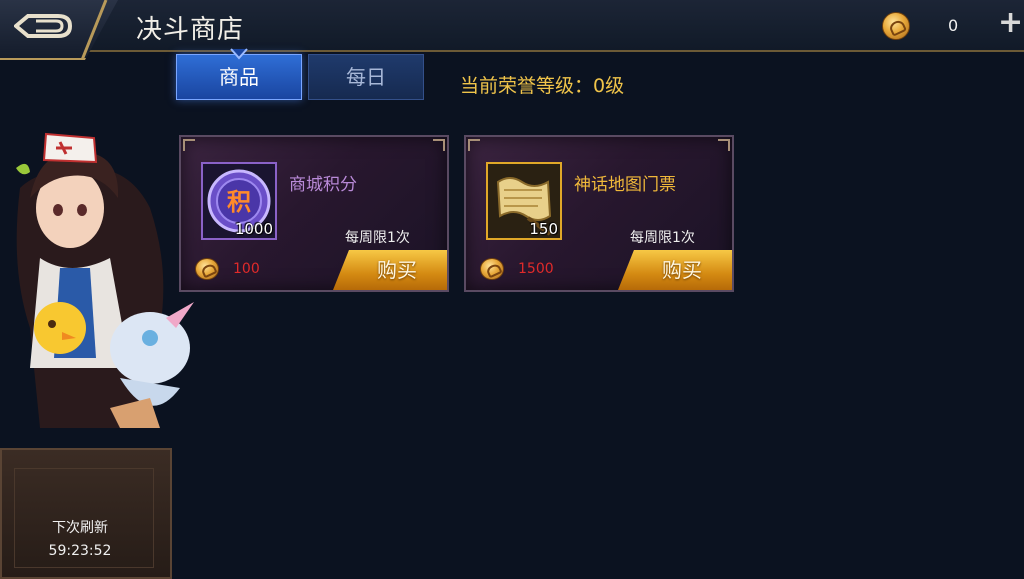 This screenshot has width=1024, height=579. What do you see at coordinates (246, 269) in the screenshot?
I see `item-price: 100` at bounding box center [246, 269].